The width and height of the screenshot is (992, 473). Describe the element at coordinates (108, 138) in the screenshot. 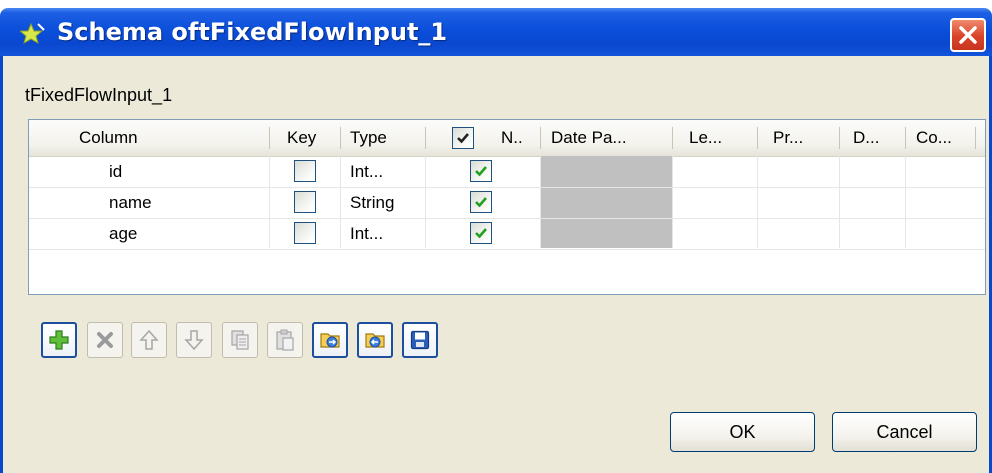

I see `header-column: Column` at that location.